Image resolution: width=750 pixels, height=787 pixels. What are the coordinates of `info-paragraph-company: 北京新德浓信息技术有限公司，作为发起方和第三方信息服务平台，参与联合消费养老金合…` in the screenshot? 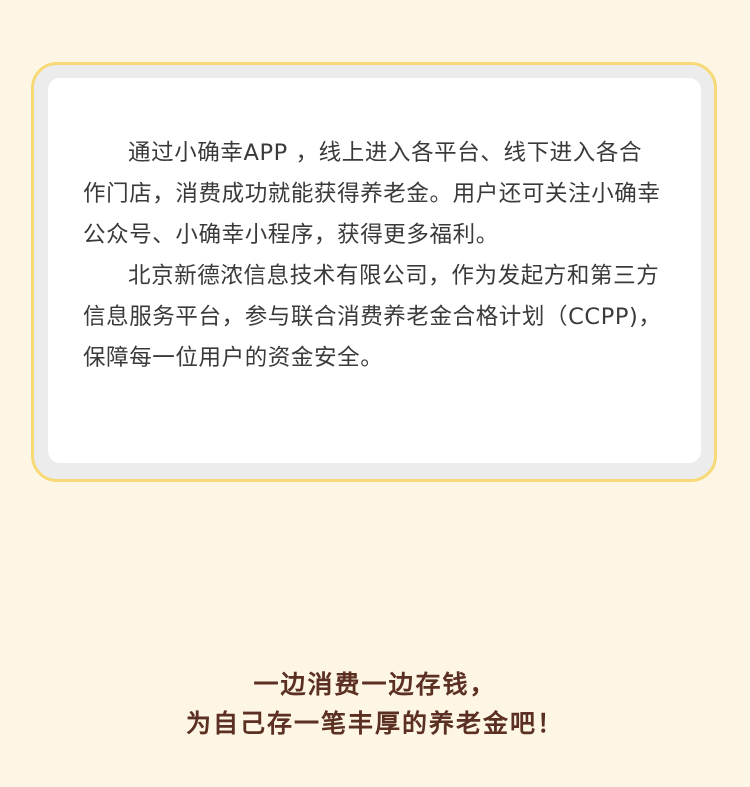 It's located at (372, 317).